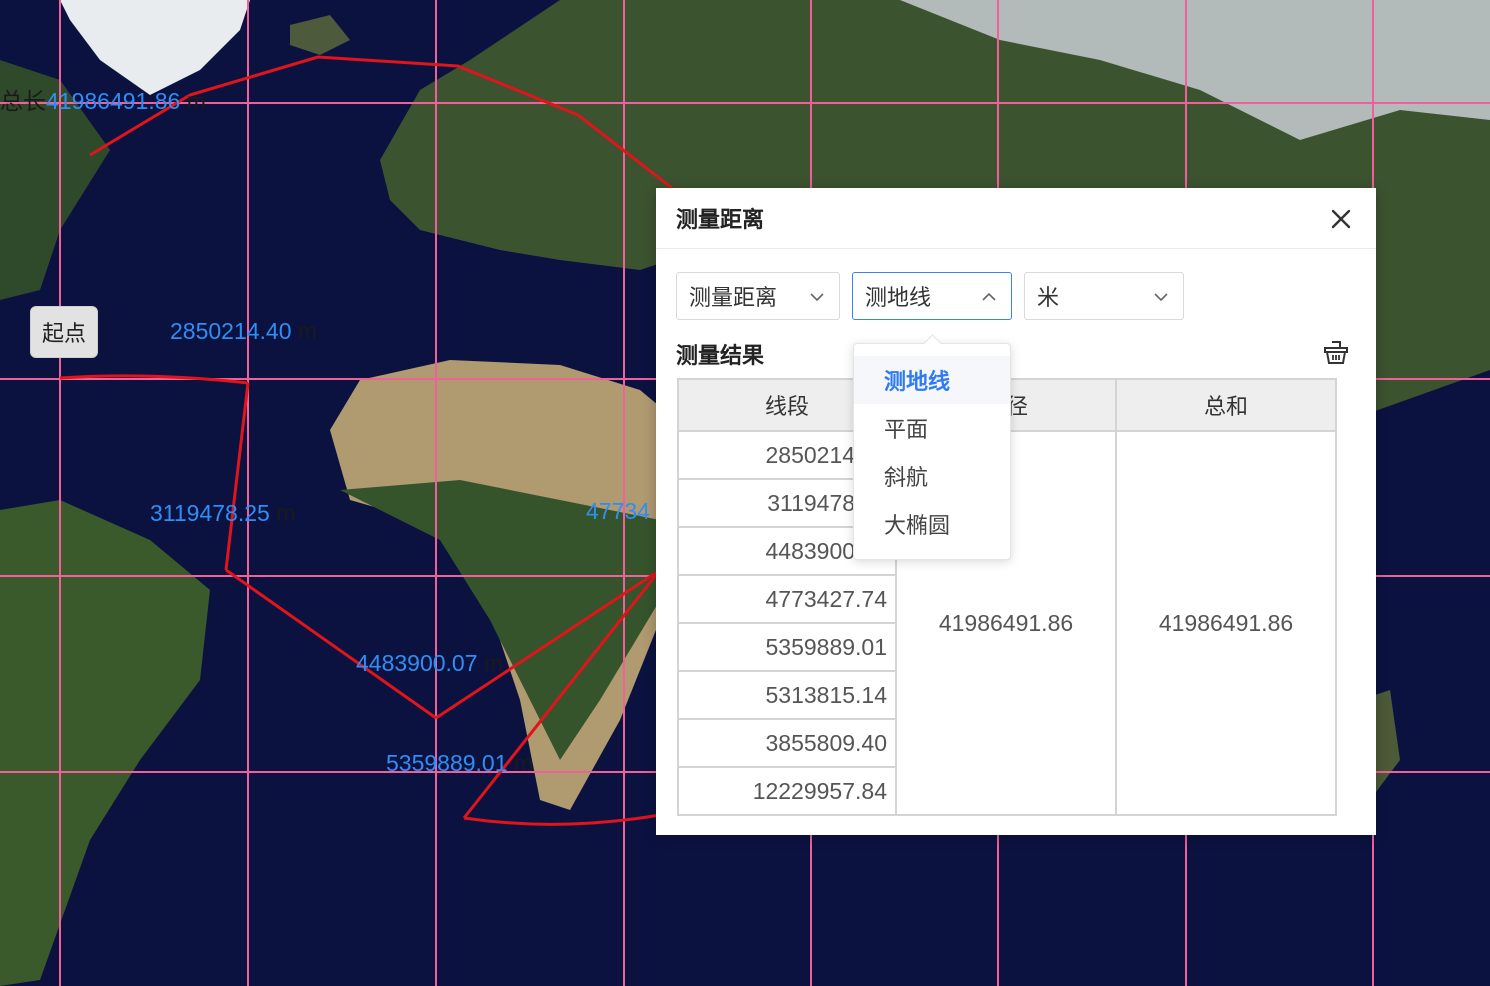 The height and width of the screenshot is (986, 1490). What do you see at coordinates (932, 380) in the screenshot?
I see `dropdown-option-geodesic: 测地线` at bounding box center [932, 380].